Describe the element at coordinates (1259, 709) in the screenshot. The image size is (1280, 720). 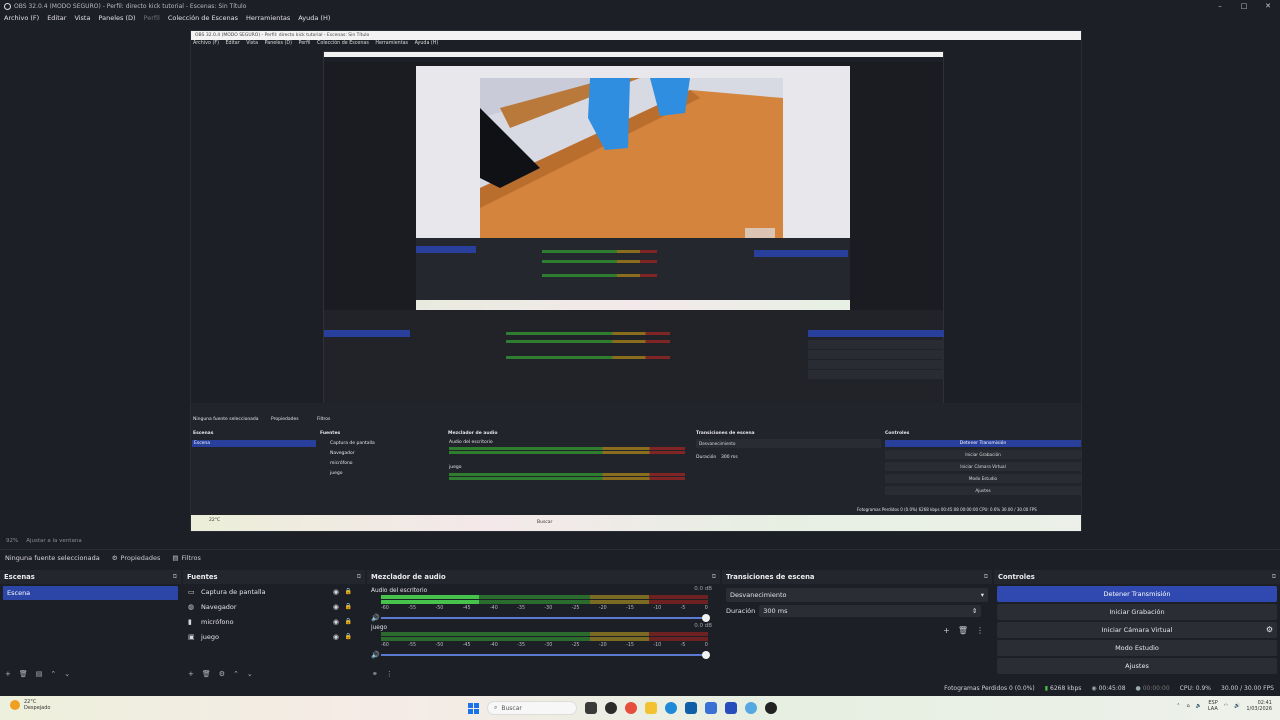
I see `clock-date: 1/03/2026` at that location.